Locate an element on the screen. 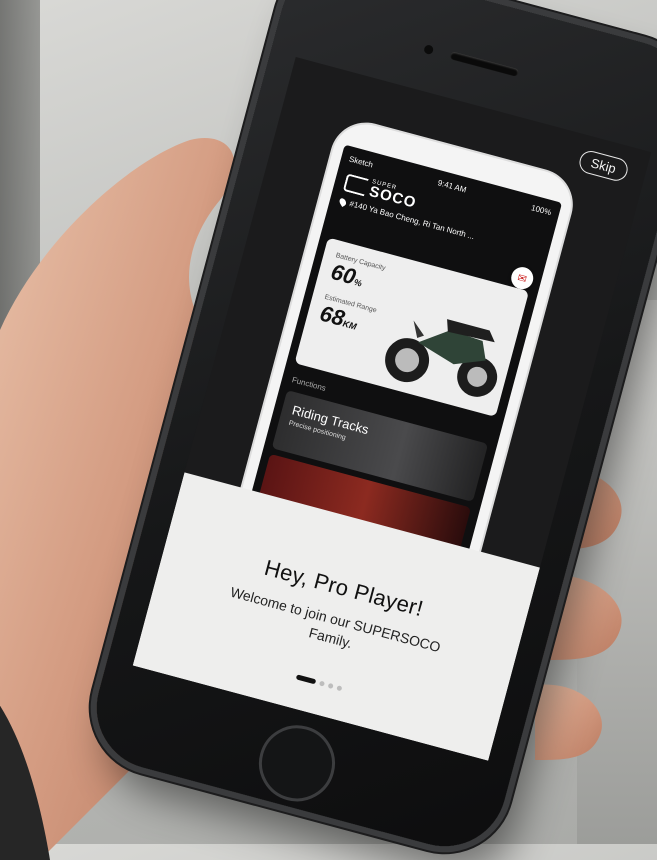 The height and width of the screenshot is (860, 657). background-left is located at coordinates (20, 422).